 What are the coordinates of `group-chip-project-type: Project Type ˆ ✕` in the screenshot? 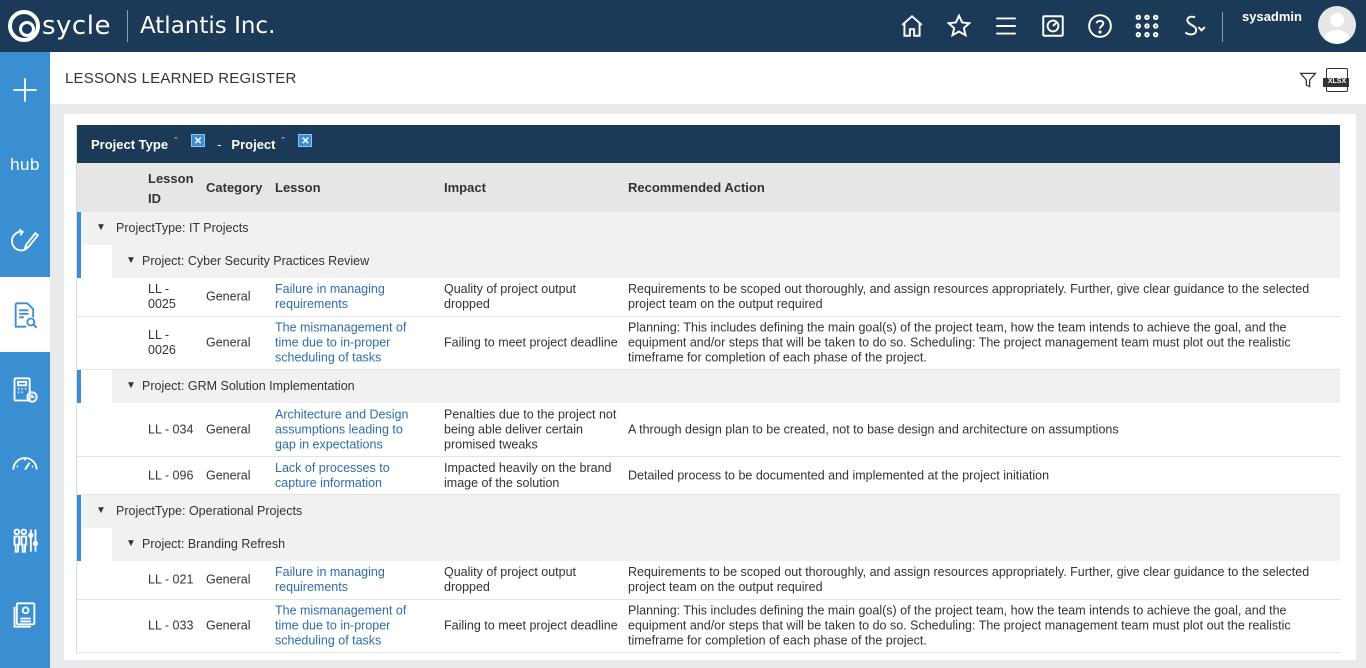 It's located at (148, 142).